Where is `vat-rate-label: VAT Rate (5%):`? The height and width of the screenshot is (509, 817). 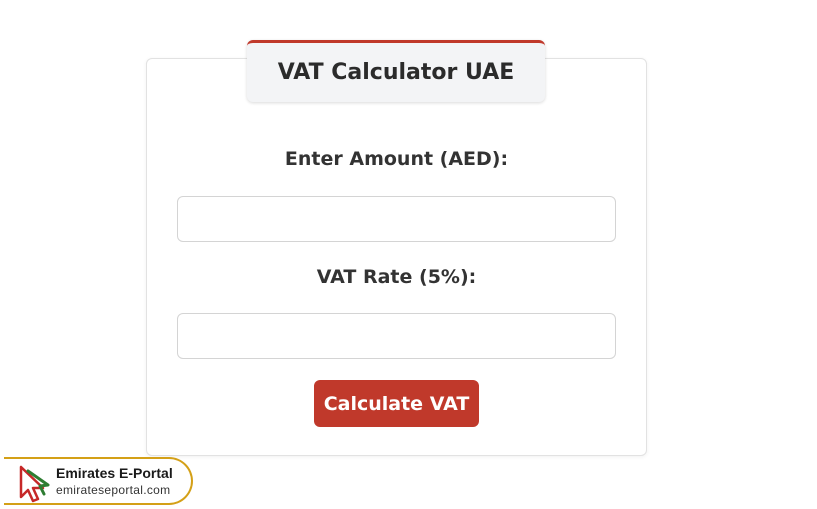 vat-rate-label: VAT Rate (5%): is located at coordinates (396, 277).